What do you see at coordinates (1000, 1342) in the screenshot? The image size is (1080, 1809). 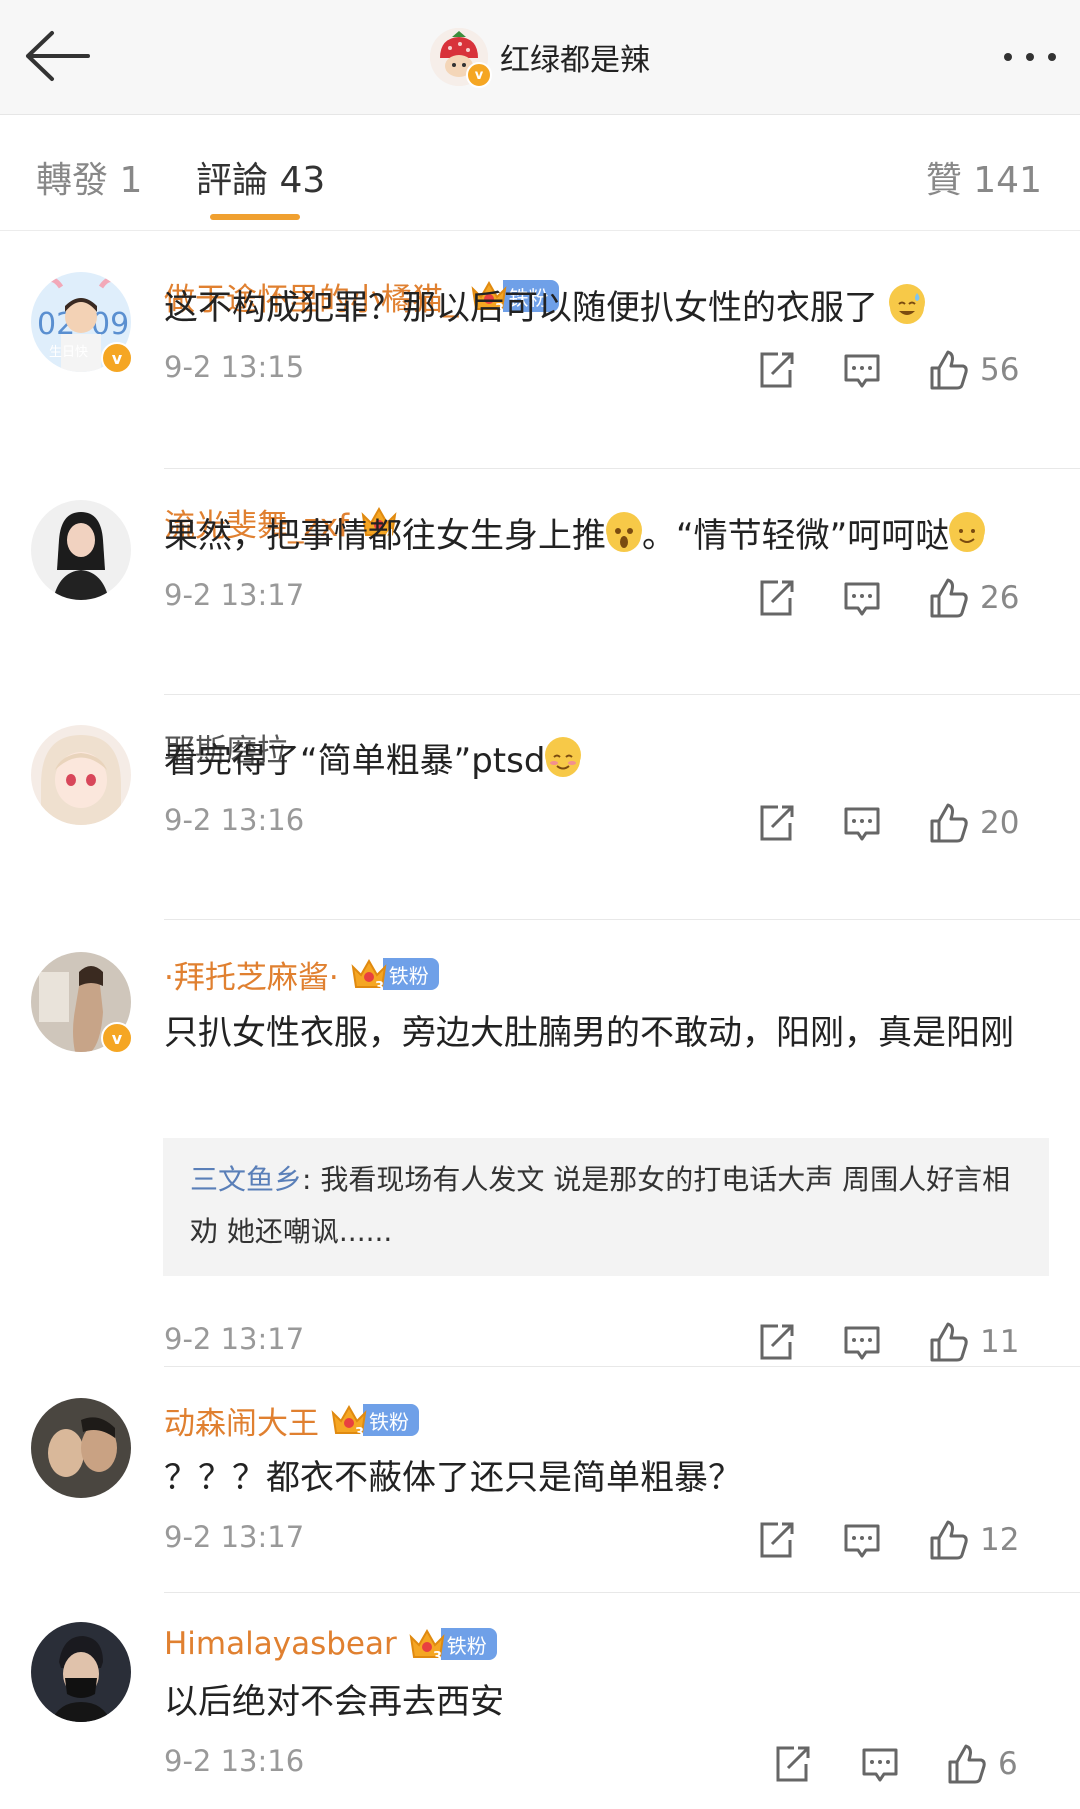 I see `like-count: 11` at bounding box center [1000, 1342].